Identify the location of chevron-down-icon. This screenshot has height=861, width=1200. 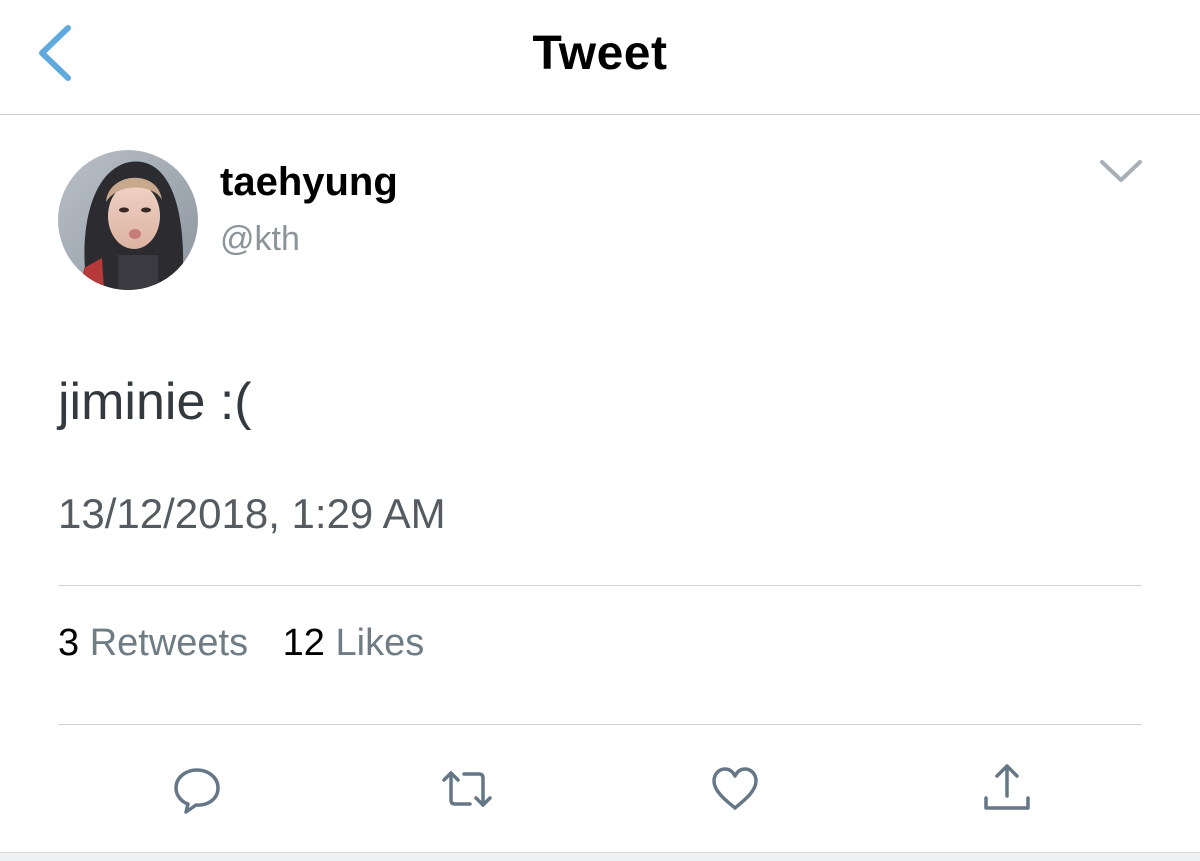
(1121, 171).